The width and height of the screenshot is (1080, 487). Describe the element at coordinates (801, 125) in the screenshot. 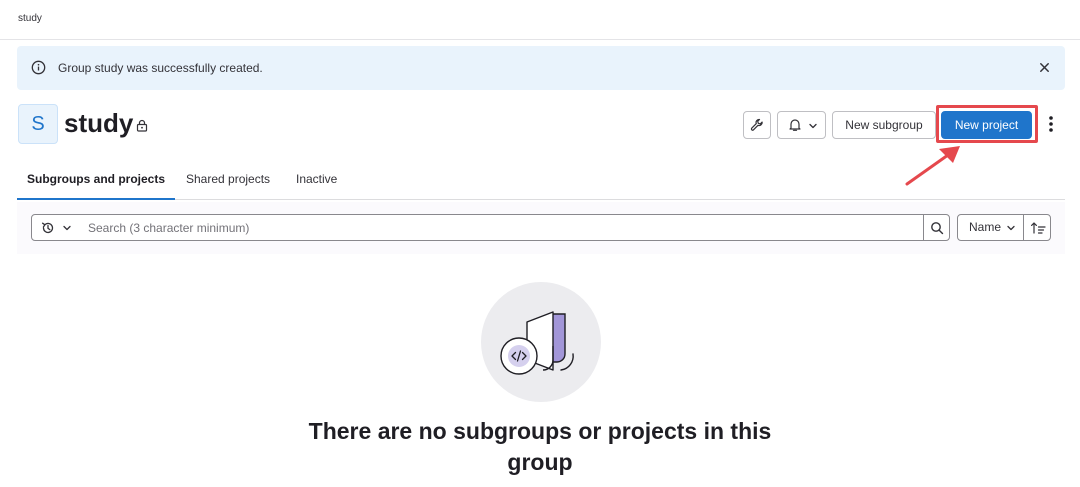

I see `notification-dropdown` at that location.